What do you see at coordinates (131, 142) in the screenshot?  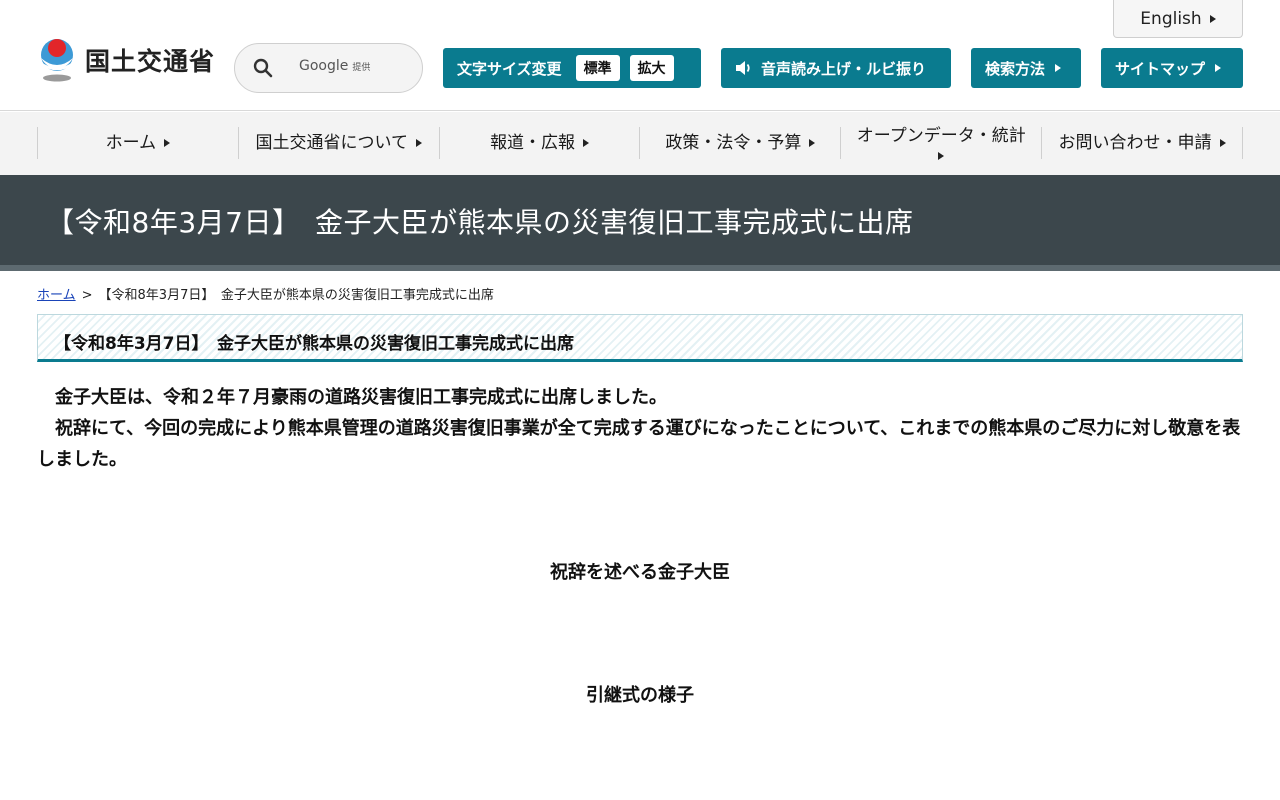 I see `nav-item-label: ホーム` at bounding box center [131, 142].